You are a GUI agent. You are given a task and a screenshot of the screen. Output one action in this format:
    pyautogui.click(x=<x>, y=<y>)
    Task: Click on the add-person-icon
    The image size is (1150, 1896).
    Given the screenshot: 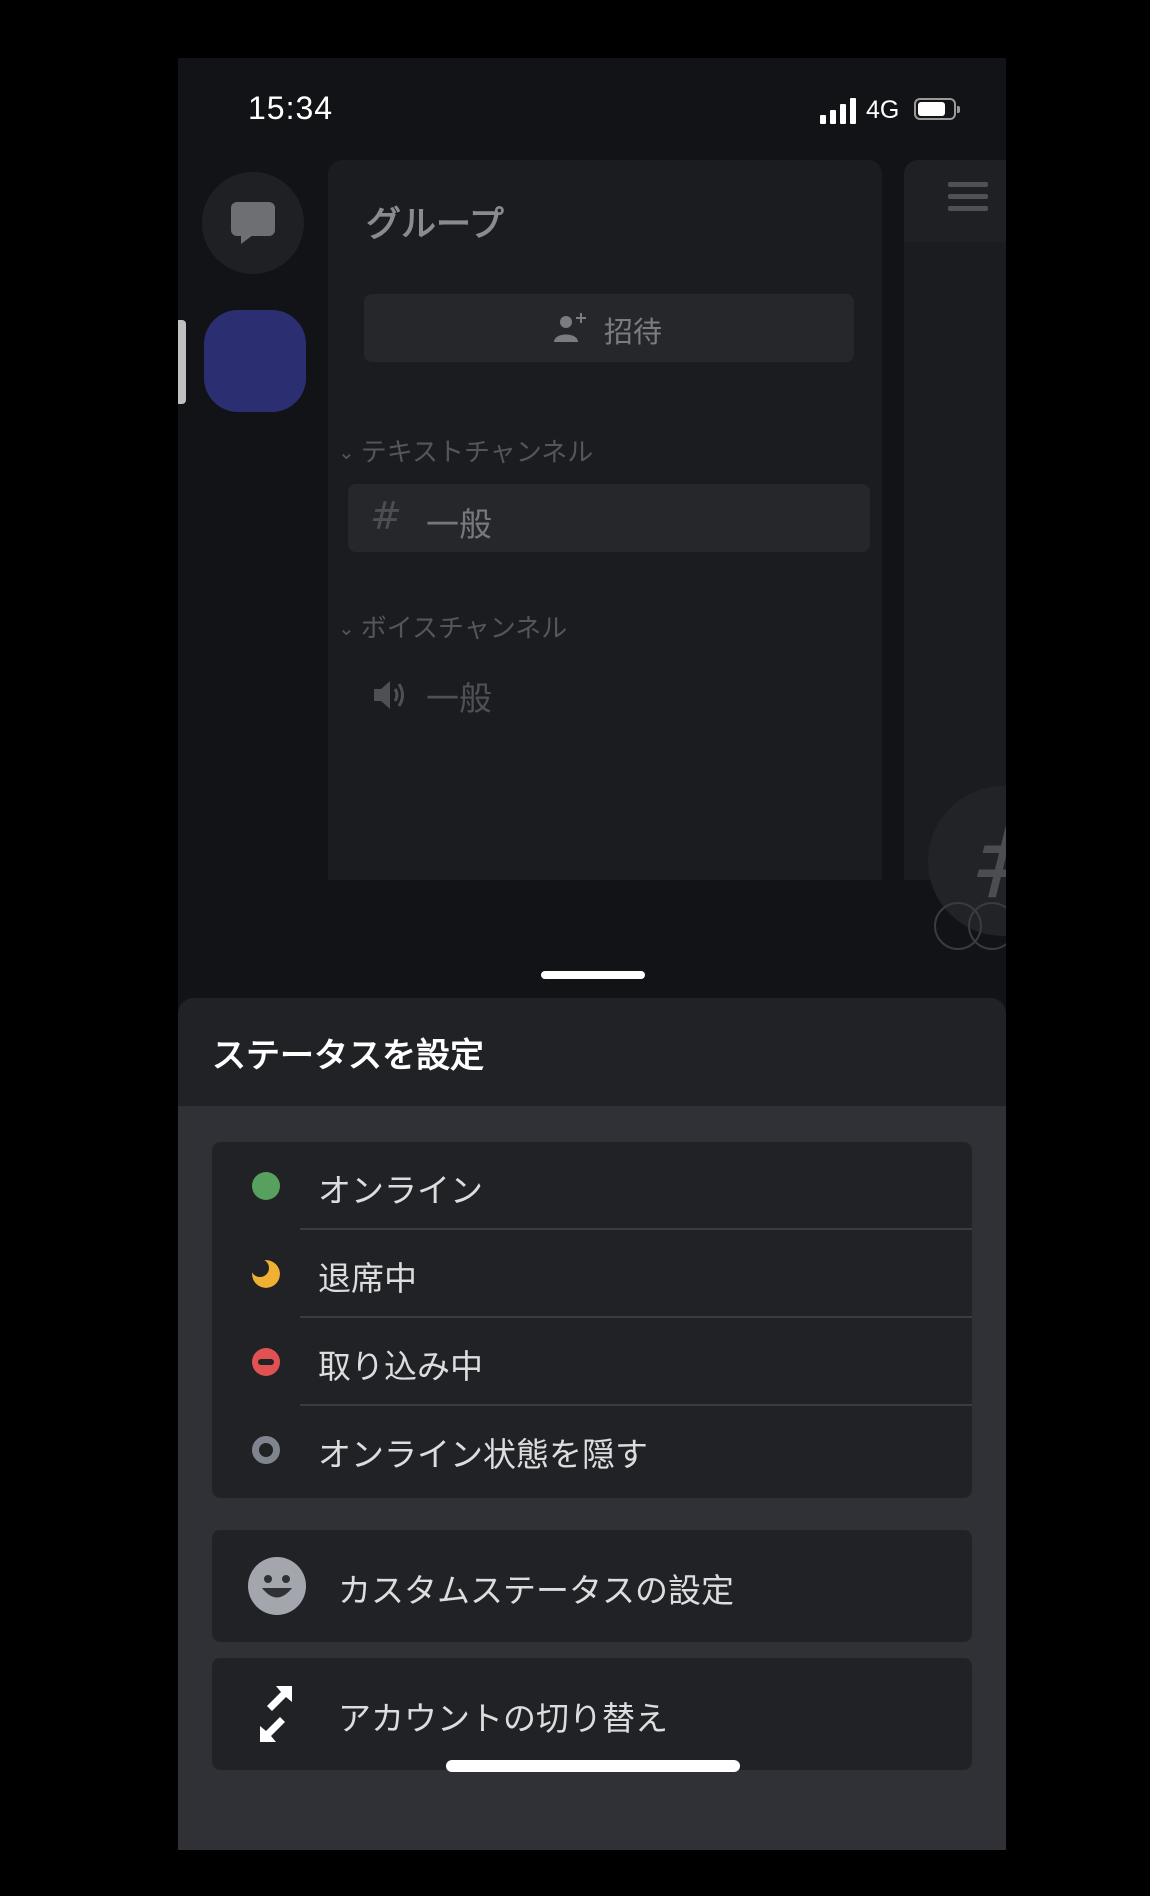 What is the action you would take?
    pyautogui.click(x=570, y=327)
    